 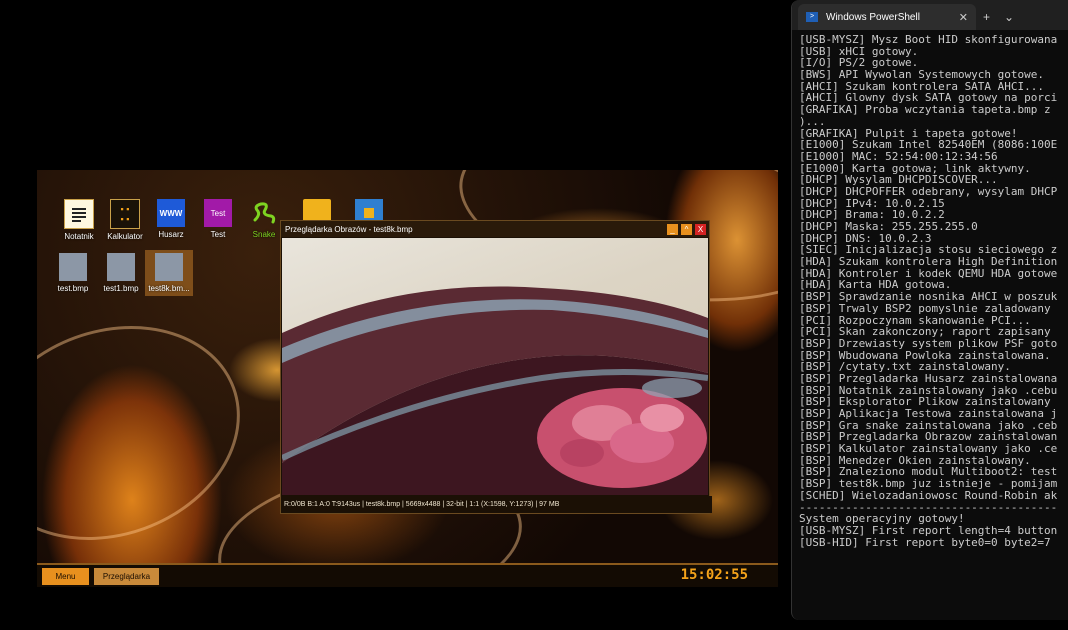 I want to click on snake-icon, so click(x=264, y=213).